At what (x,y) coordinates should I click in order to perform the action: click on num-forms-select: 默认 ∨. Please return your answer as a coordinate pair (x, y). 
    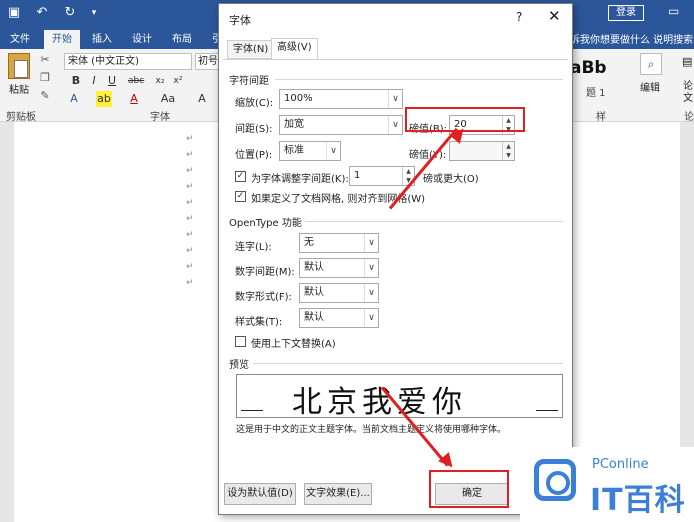
    Looking at the image, I should click on (339, 293).